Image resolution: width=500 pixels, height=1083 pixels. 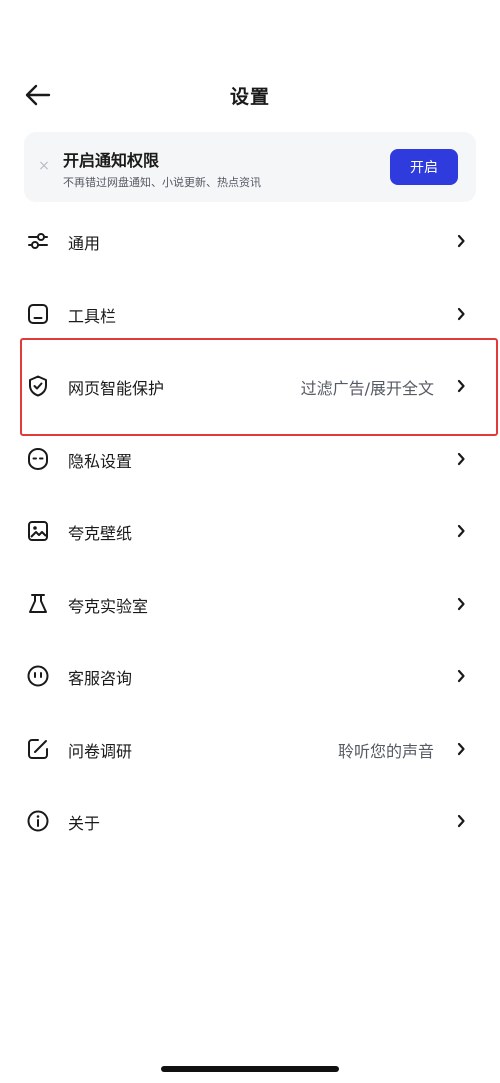 I want to click on sliders-icon, so click(x=38, y=241).